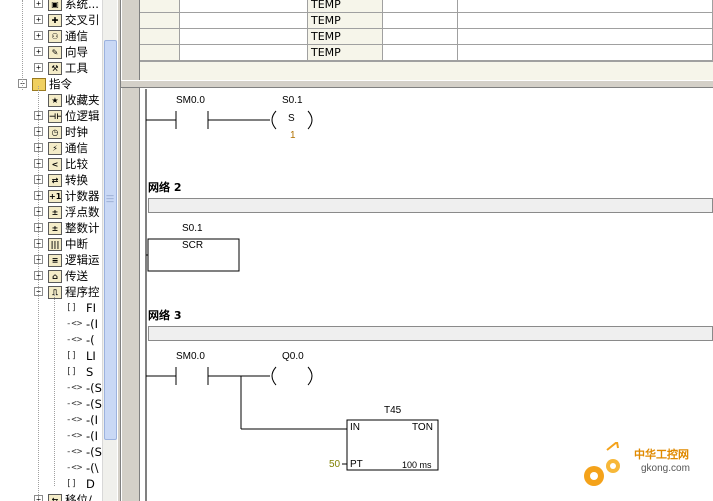 The image size is (713, 501). What do you see at coordinates (67, 260) in the screenshot?
I see `tree-item: + ≡ 逻辑运` at bounding box center [67, 260].